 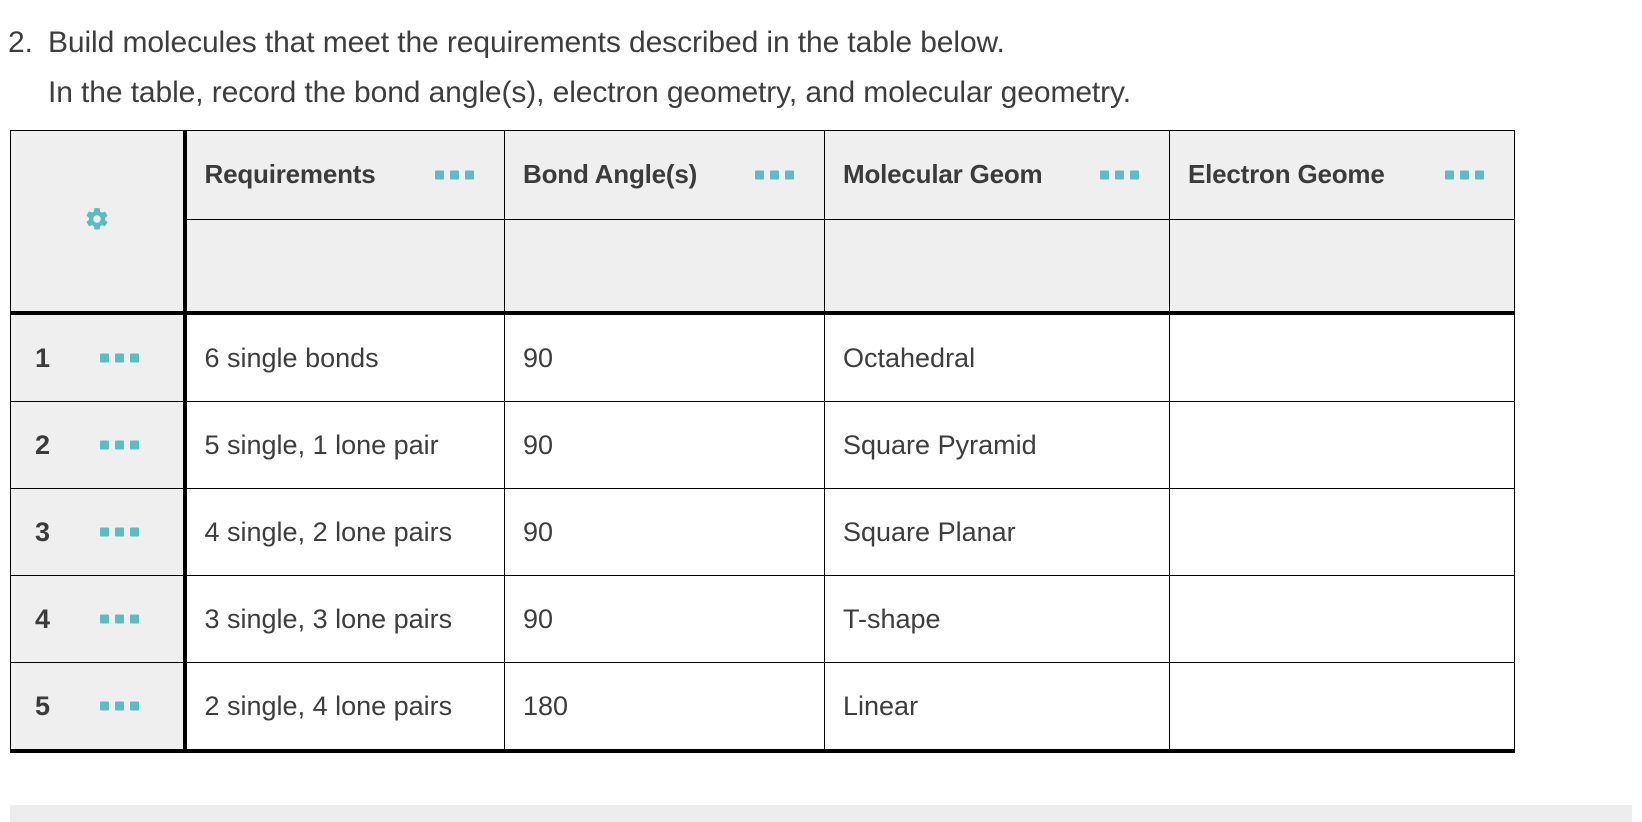 I want to click on column-header-electron-geometry: Electron Geome, so click(x=1342, y=175).